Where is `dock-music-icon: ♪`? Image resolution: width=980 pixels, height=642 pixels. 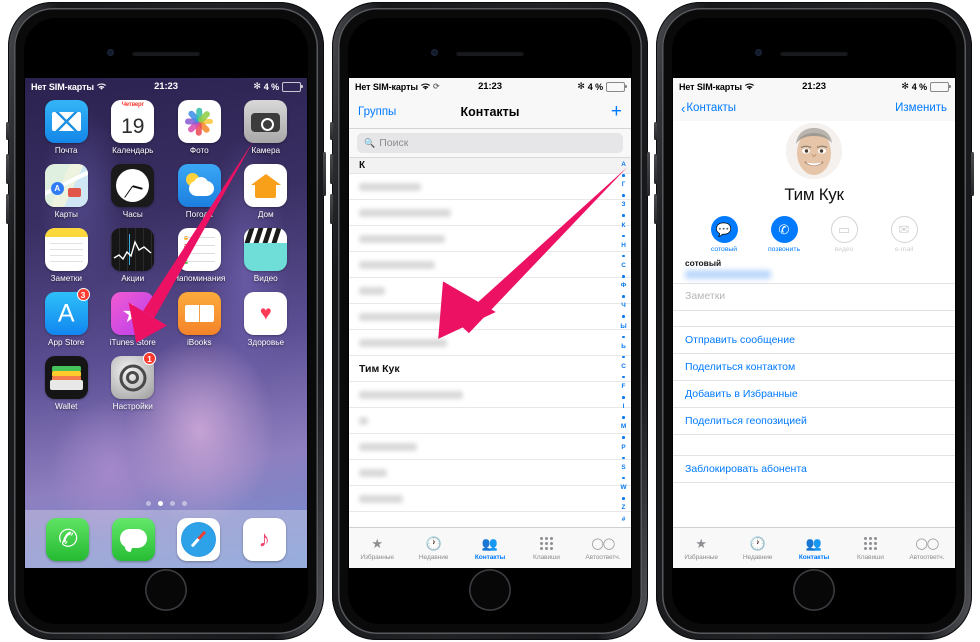 dock-music-icon: ♪ is located at coordinates (264, 539).